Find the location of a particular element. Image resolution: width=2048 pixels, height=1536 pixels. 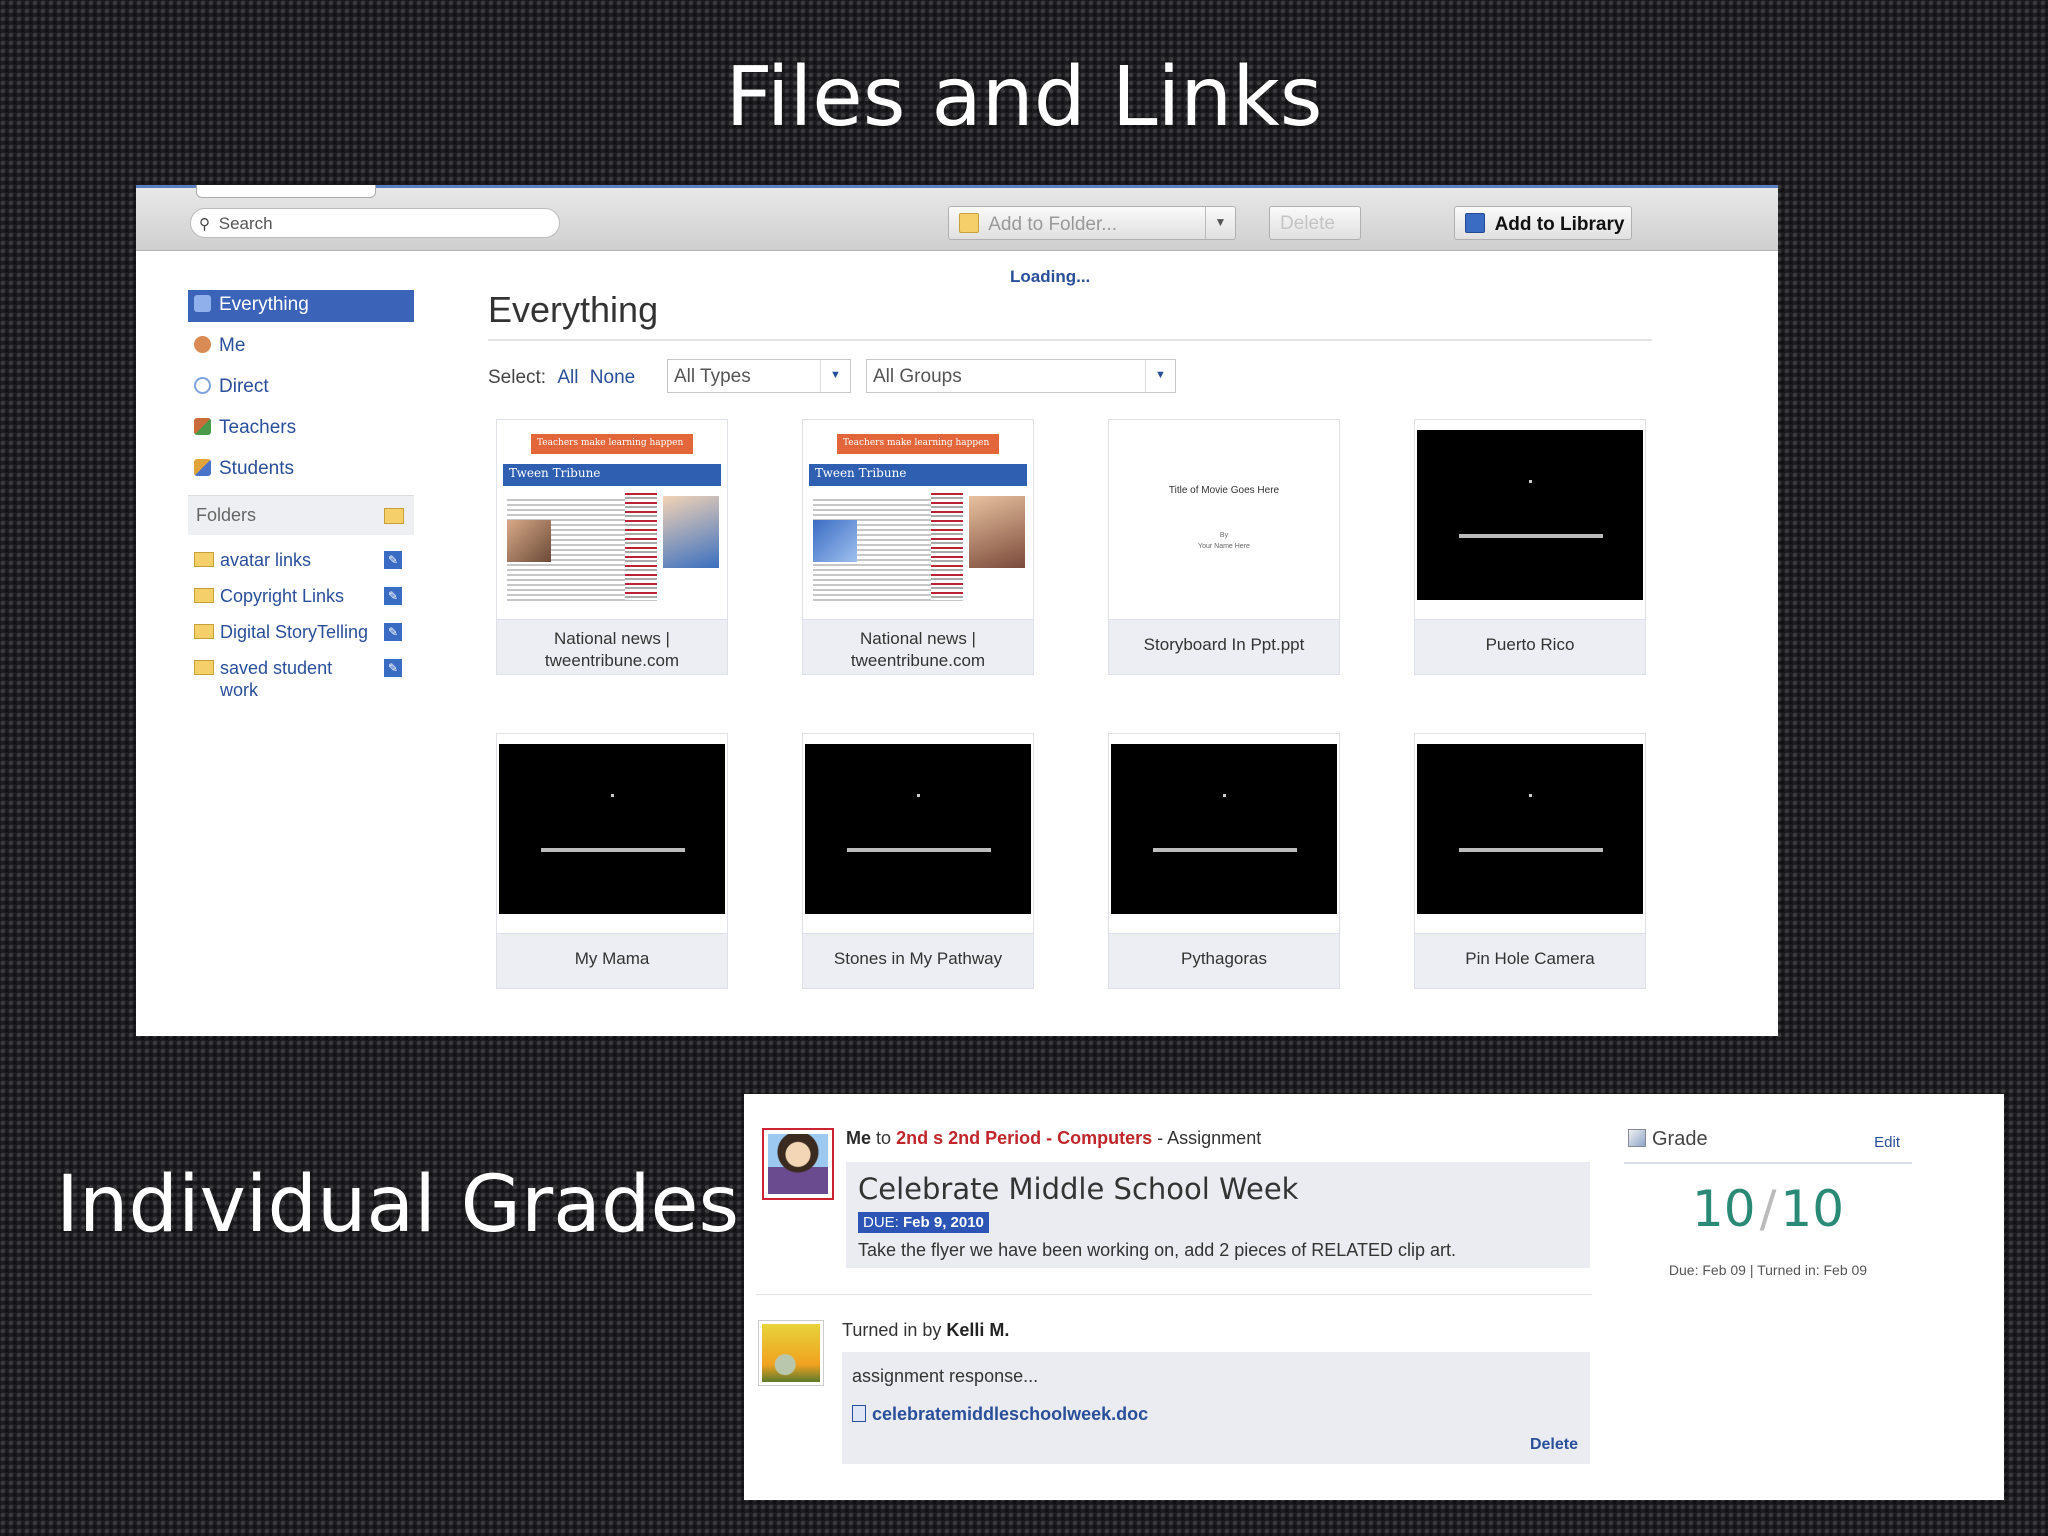

folders-header: Folders is located at coordinates (301, 515).